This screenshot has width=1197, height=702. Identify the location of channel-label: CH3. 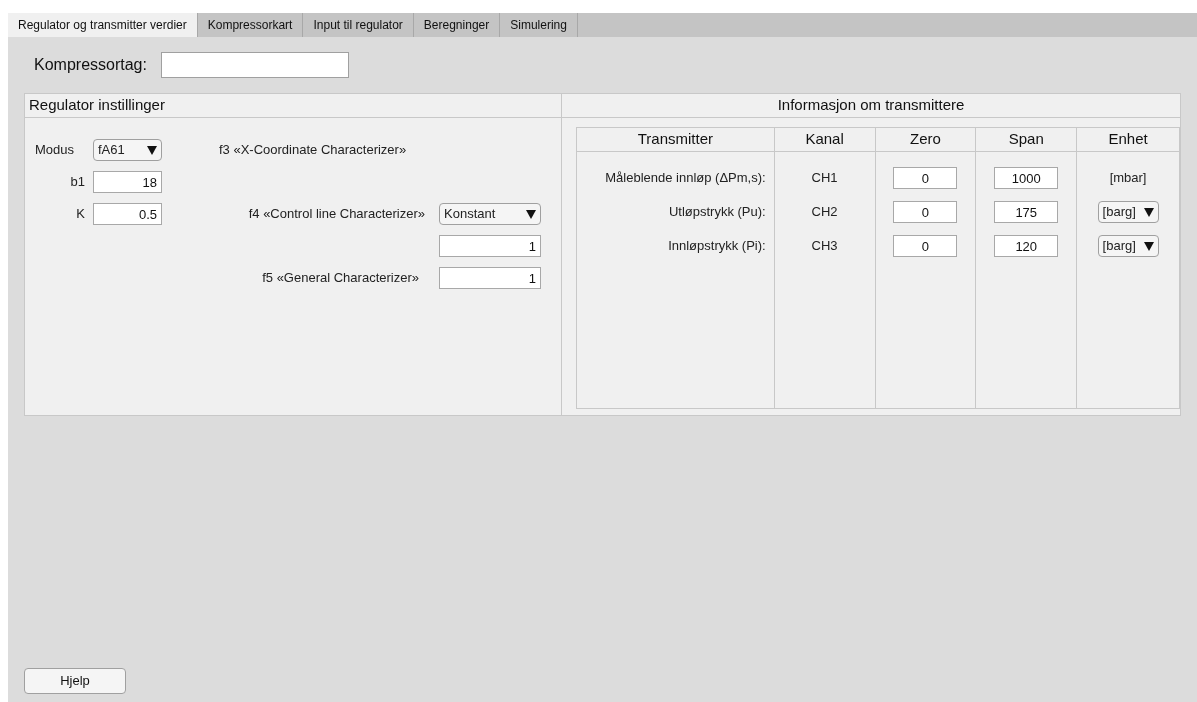
(824, 246).